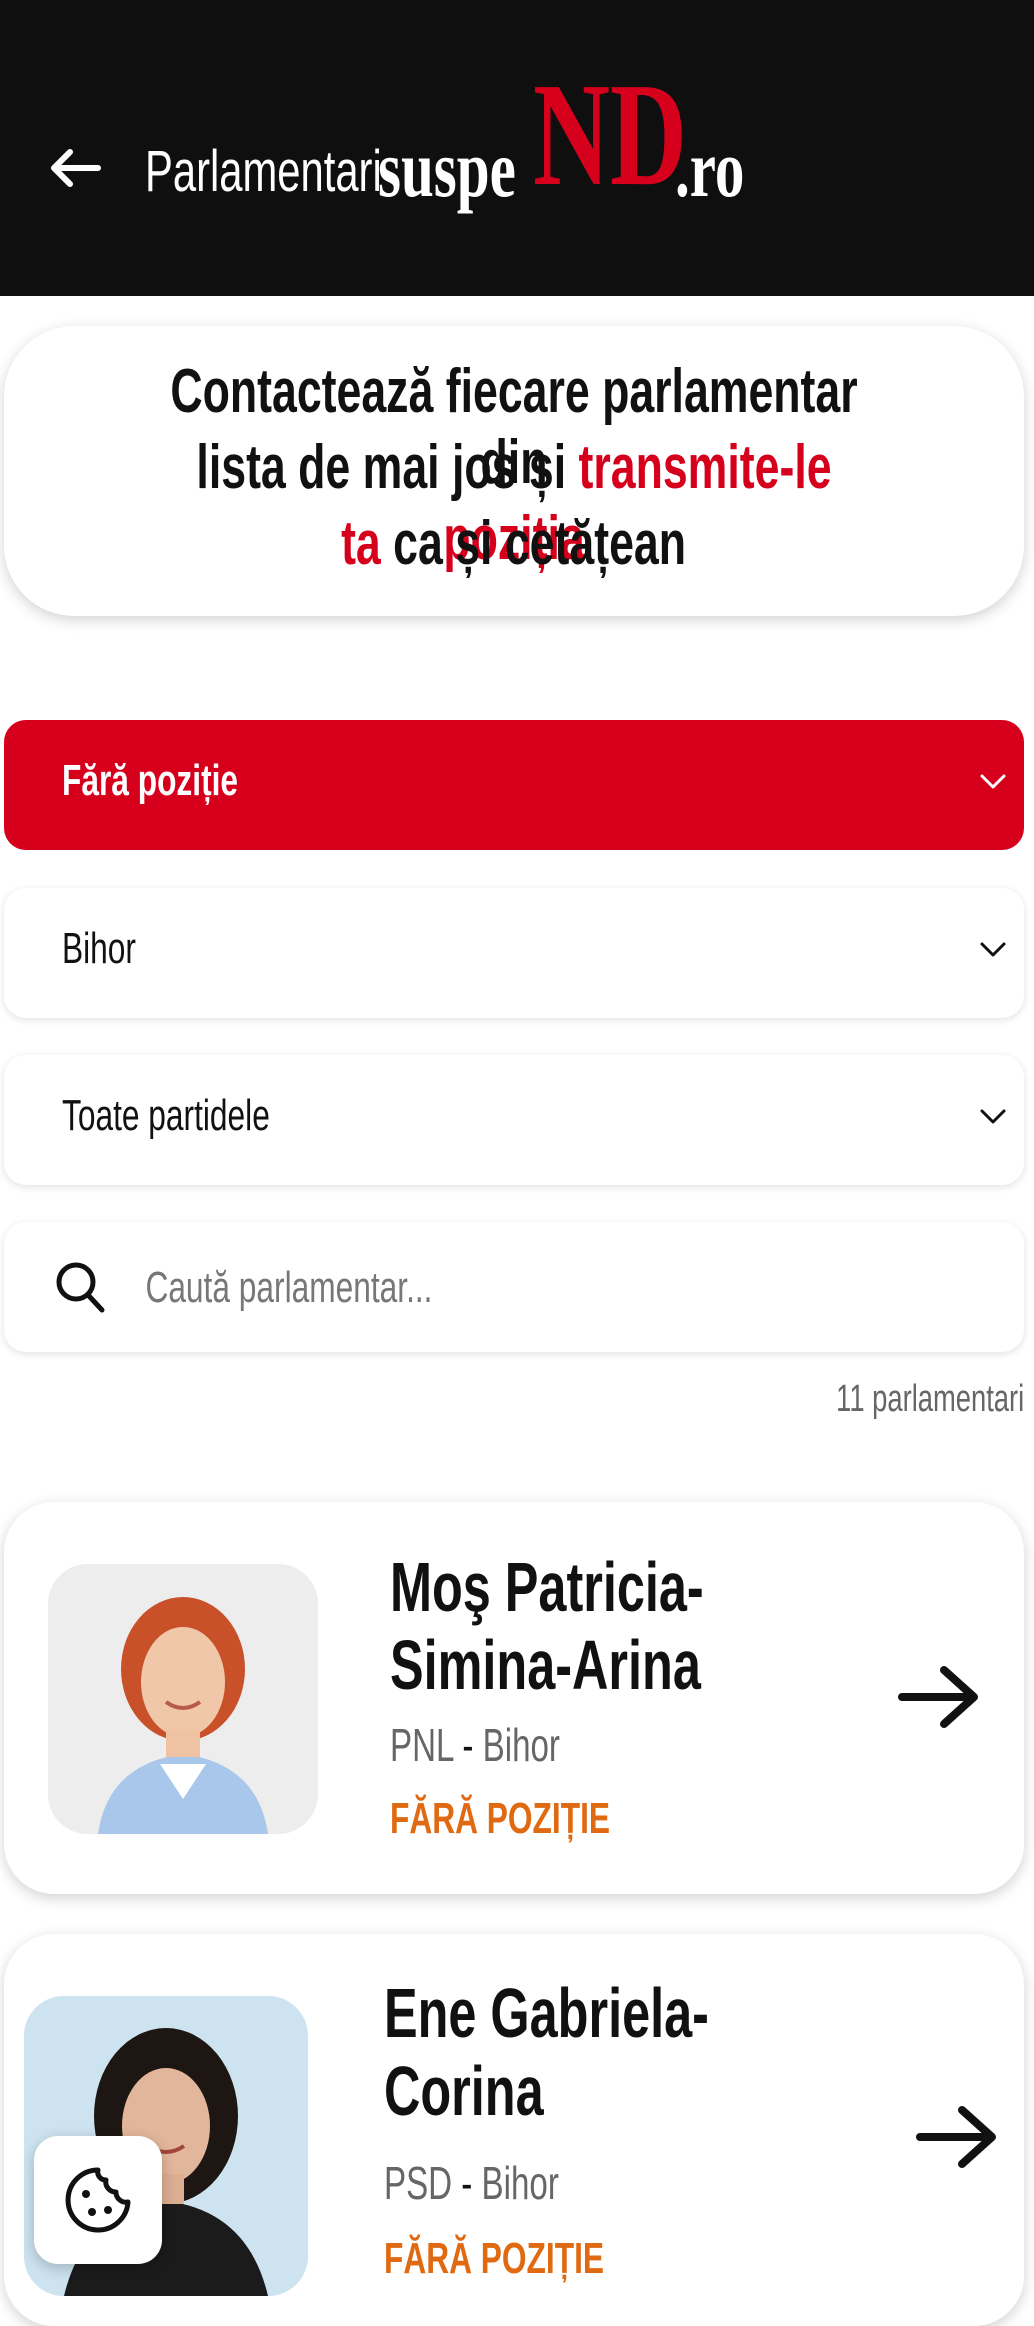  I want to click on result-count: 11 parlamentari, so click(929, 1399).